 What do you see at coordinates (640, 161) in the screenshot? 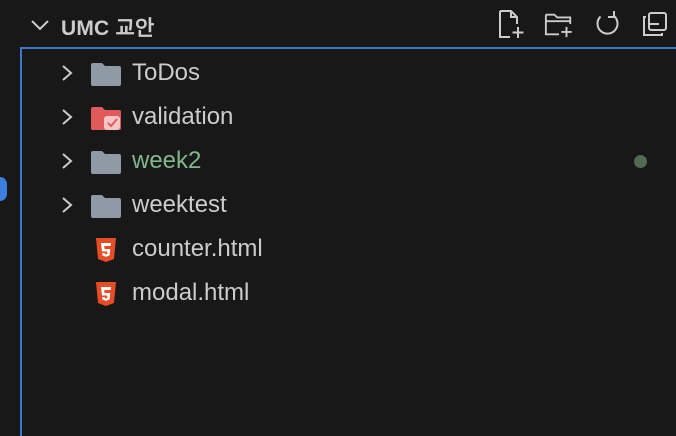
I see `modified-indicator-icon` at bounding box center [640, 161].